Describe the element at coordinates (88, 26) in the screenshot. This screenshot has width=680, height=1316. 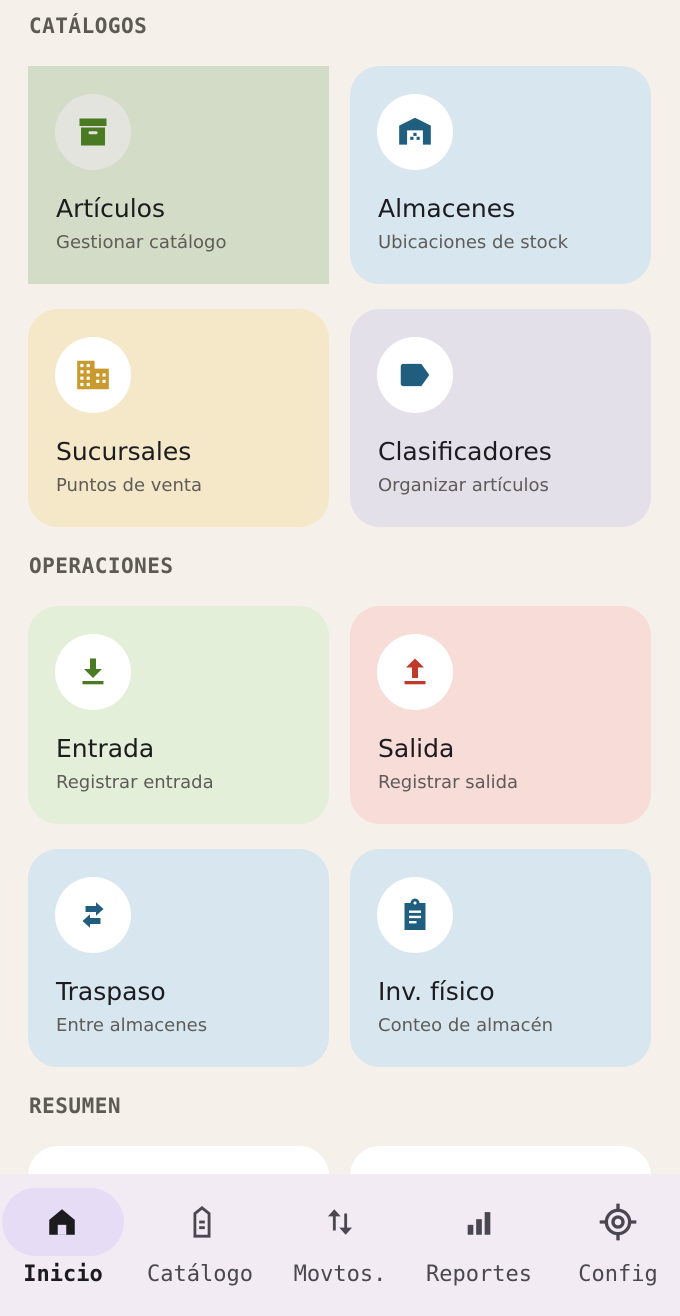
I see `section-title-catalogos: CATÁLOGOS` at that location.